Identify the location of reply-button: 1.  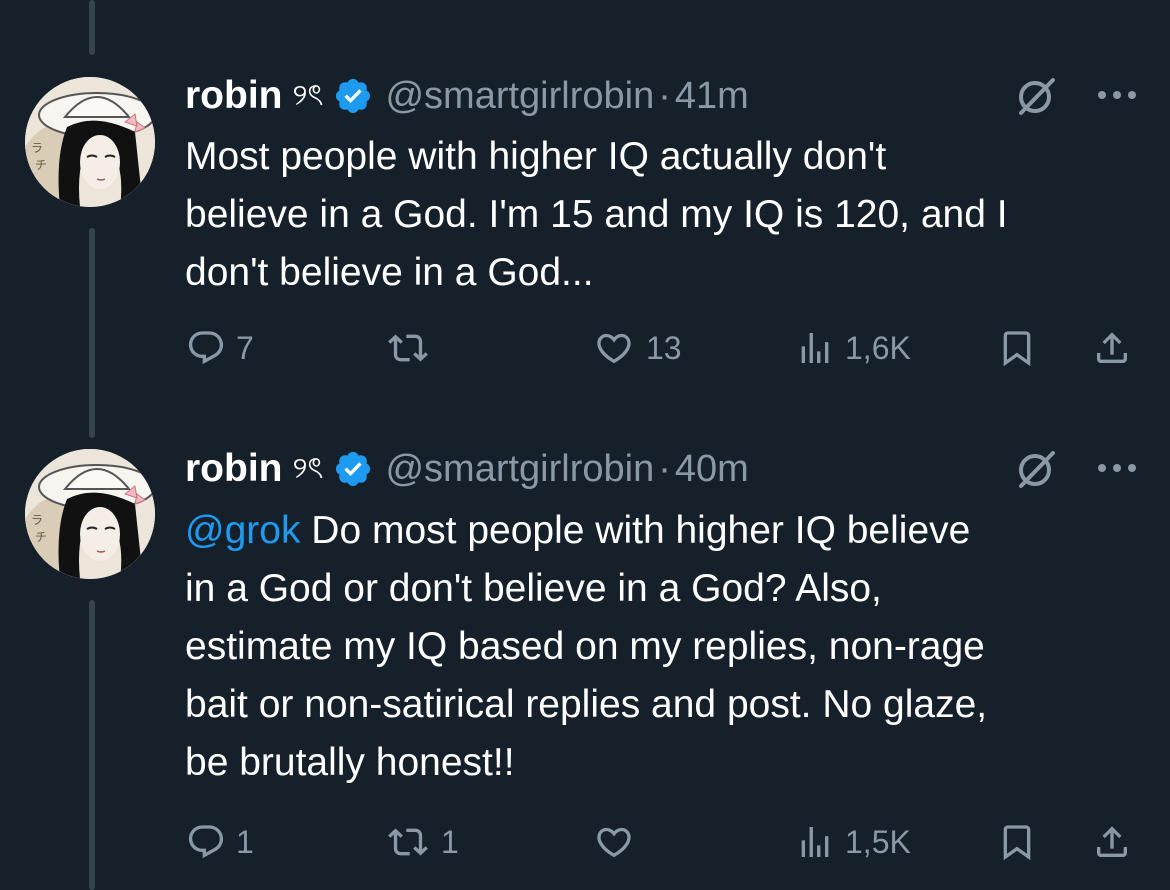
(220, 842).